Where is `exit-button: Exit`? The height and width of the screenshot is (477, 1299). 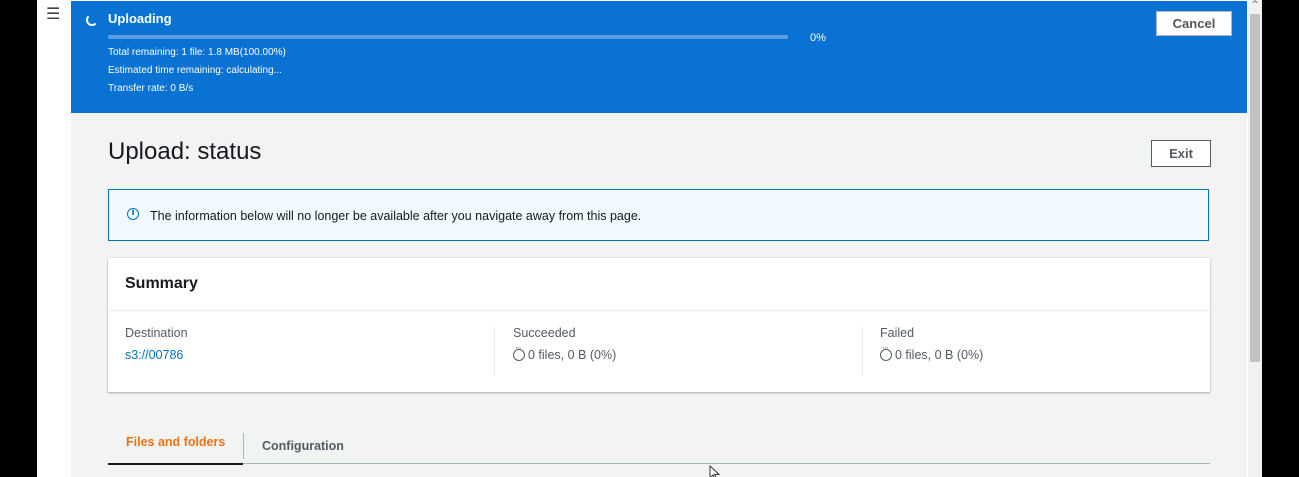 exit-button: Exit is located at coordinates (1181, 153).